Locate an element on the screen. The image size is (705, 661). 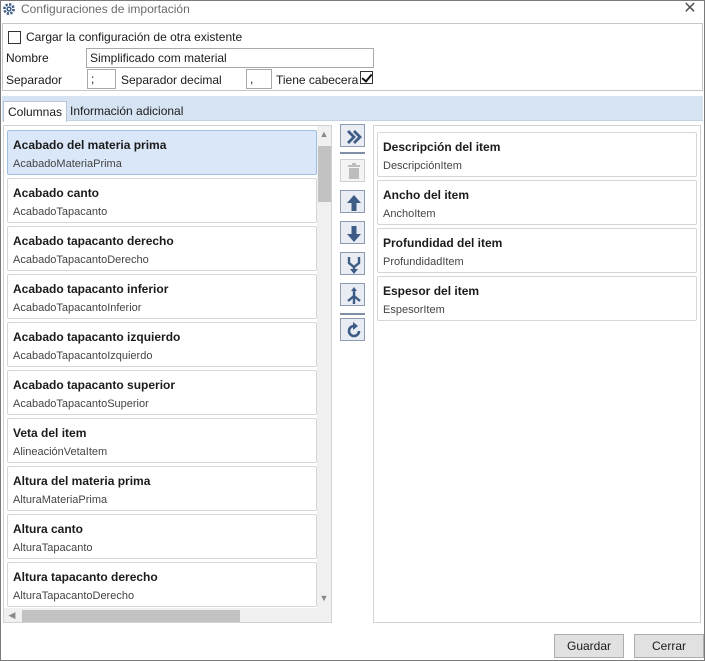
close-icon: ✕ is located at coordinates (690, 9).